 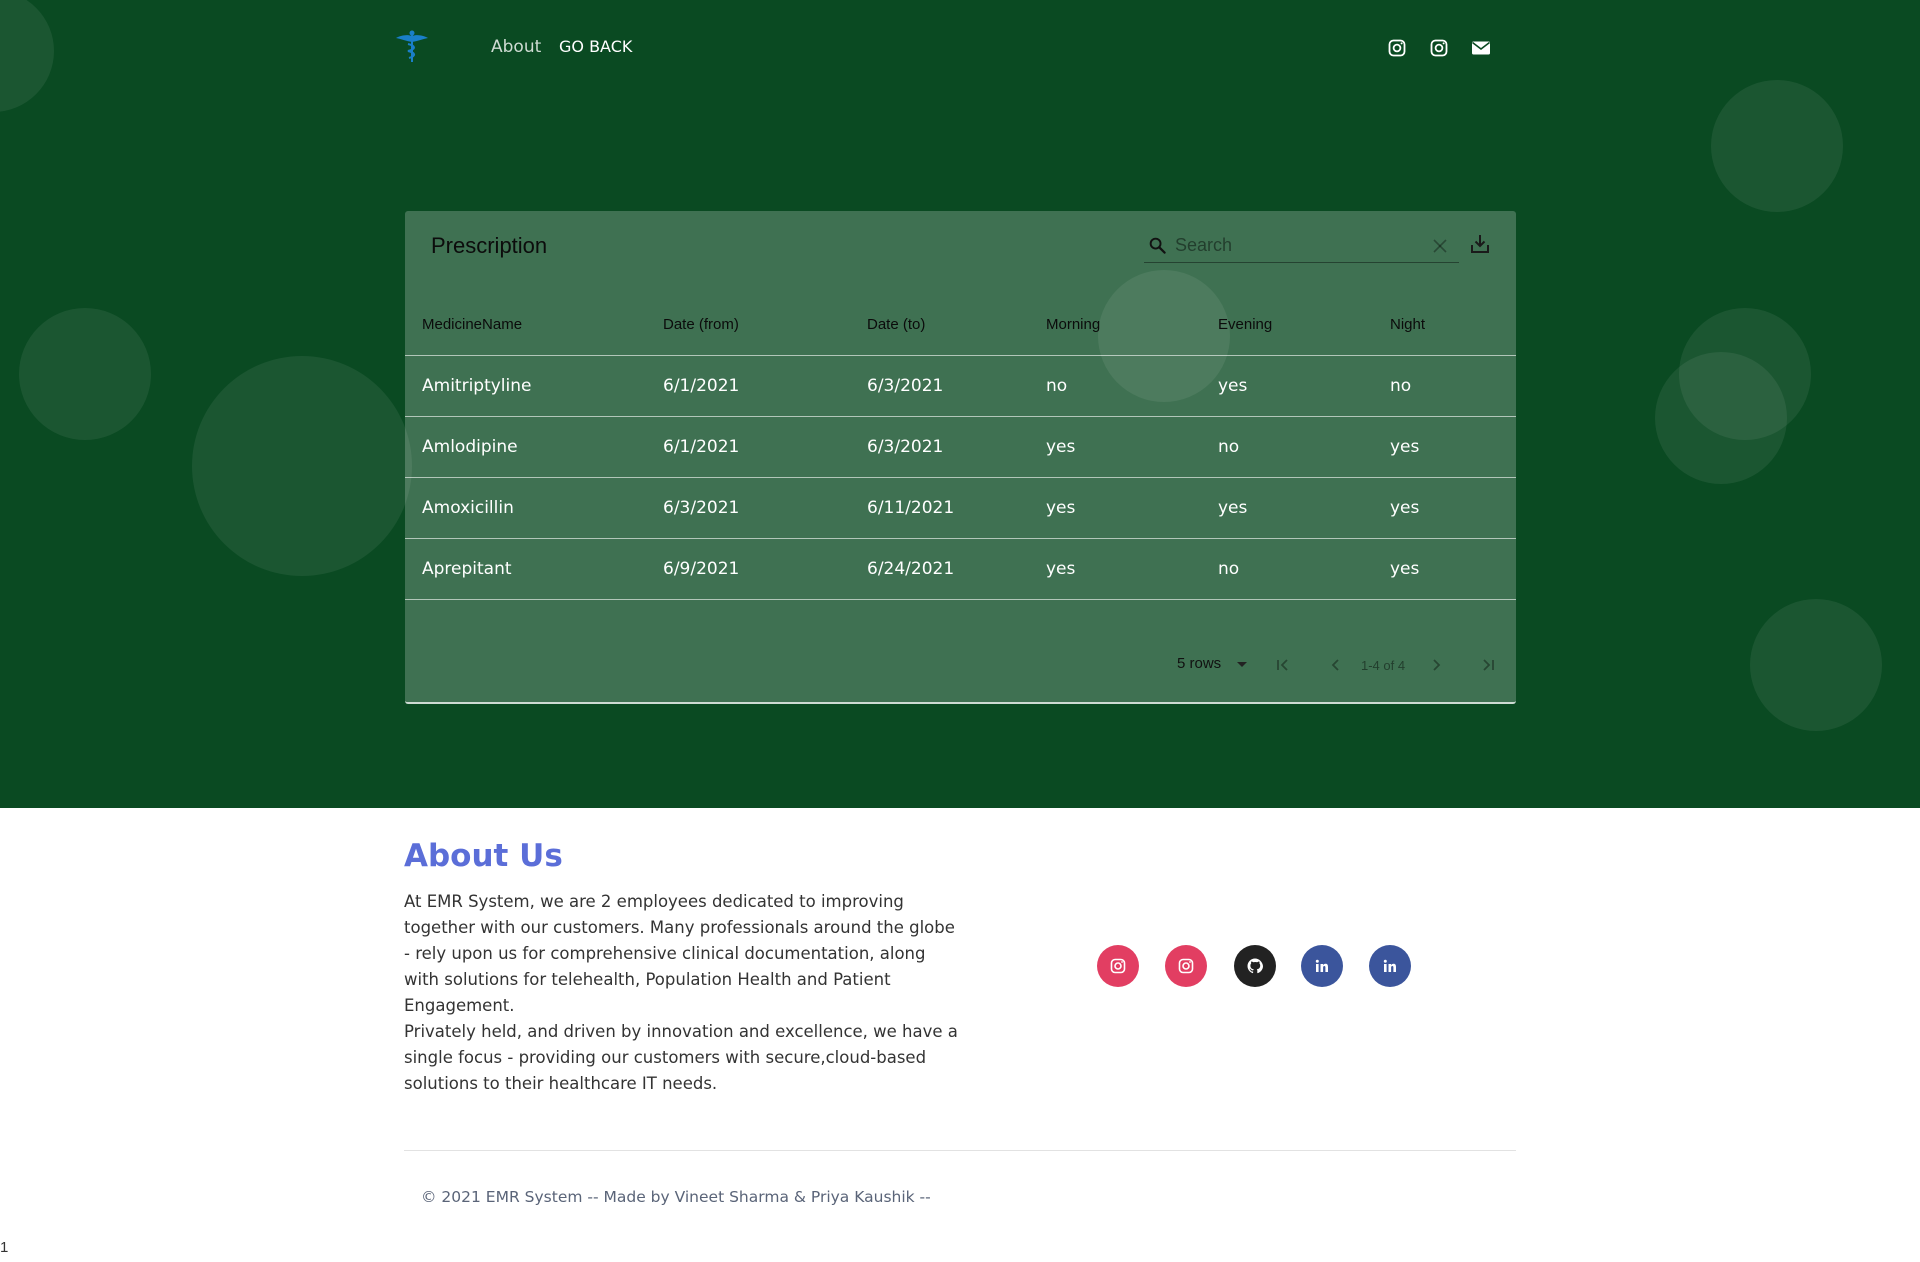 I want to click on table-row: Amlodipine 6/1/2021 6/3/2021 yes no yes, so click(x=960, y=447).